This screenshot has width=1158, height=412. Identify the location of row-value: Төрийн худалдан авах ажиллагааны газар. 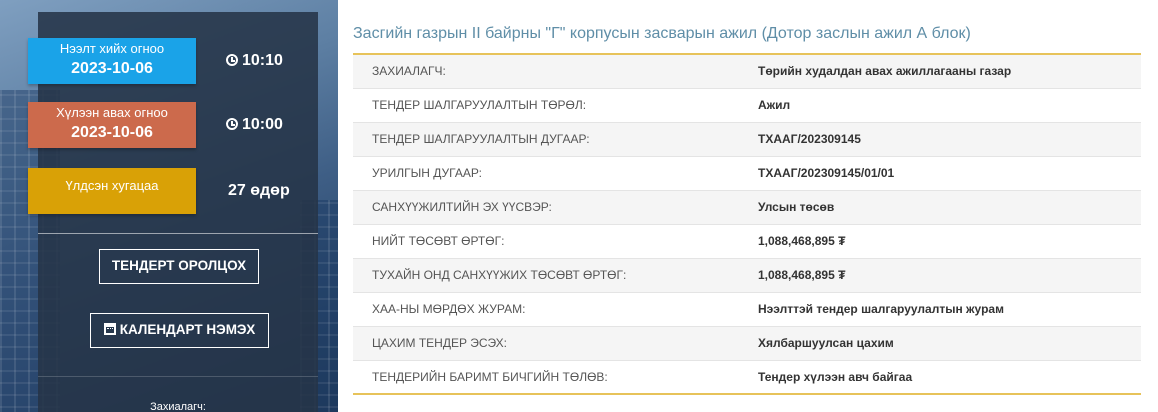
(939, 71).